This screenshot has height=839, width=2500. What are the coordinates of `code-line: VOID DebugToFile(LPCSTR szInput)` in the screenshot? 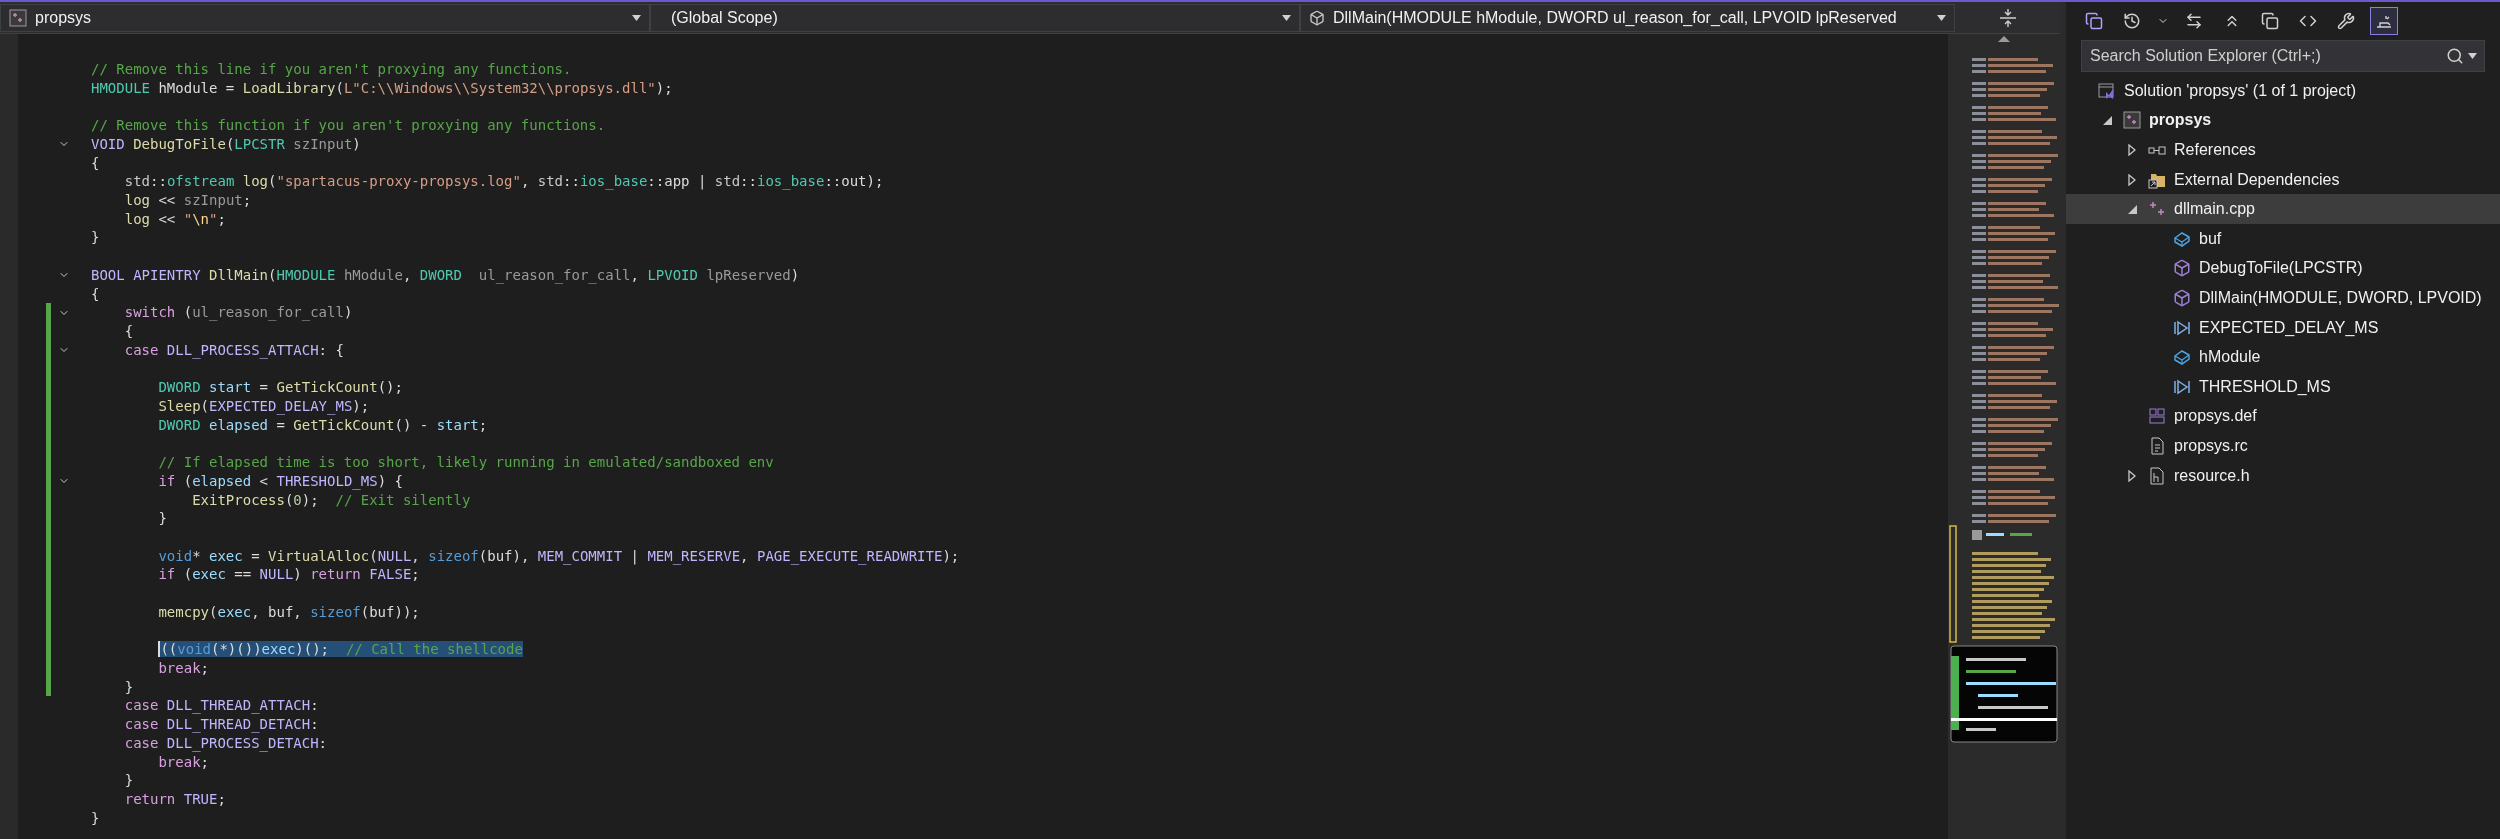 It's located at (226, 144).